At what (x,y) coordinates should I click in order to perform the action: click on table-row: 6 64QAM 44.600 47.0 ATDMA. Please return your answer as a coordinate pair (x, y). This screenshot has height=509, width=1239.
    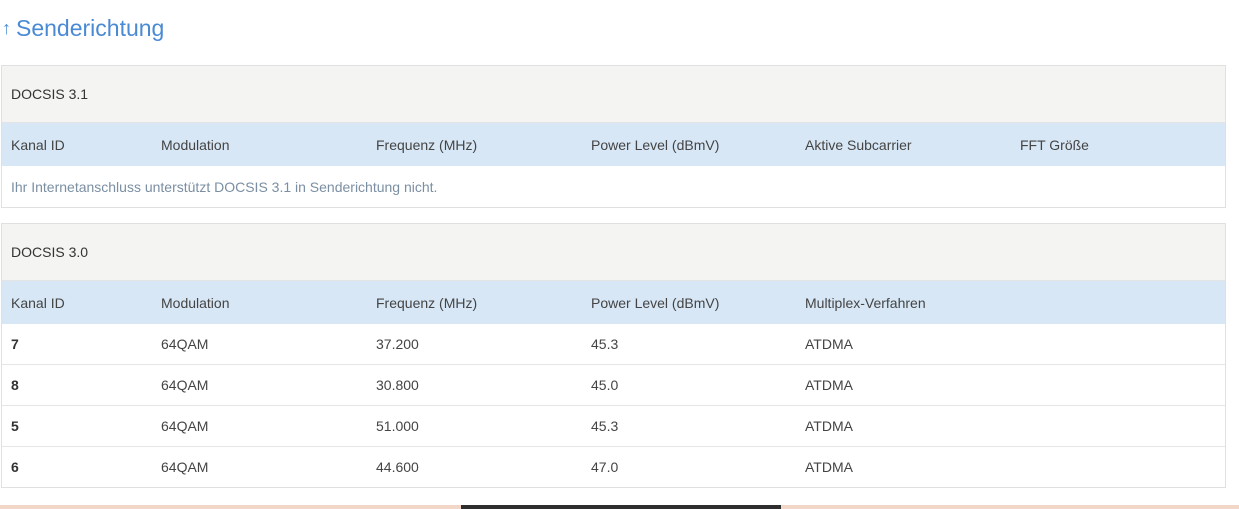
    Looking at the image, I should click on (613, 467).